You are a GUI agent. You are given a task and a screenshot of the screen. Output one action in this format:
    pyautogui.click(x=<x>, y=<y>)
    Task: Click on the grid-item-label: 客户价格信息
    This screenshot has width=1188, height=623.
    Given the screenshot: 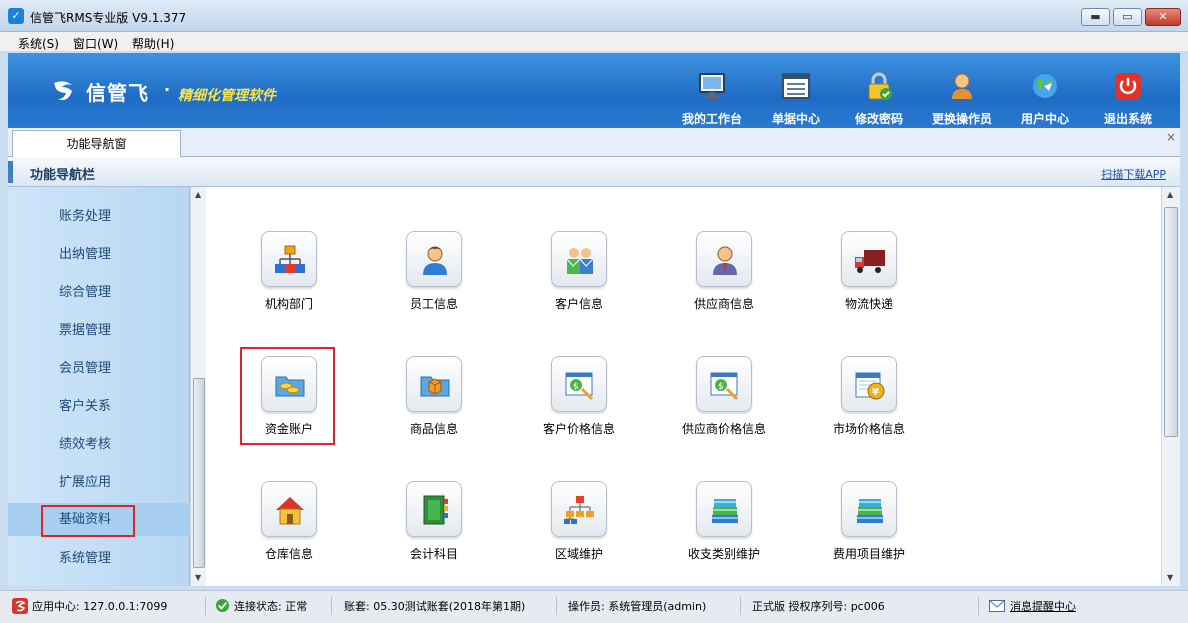 What is the action you would take?
    pyautogui.click(x=578, y=429)
    